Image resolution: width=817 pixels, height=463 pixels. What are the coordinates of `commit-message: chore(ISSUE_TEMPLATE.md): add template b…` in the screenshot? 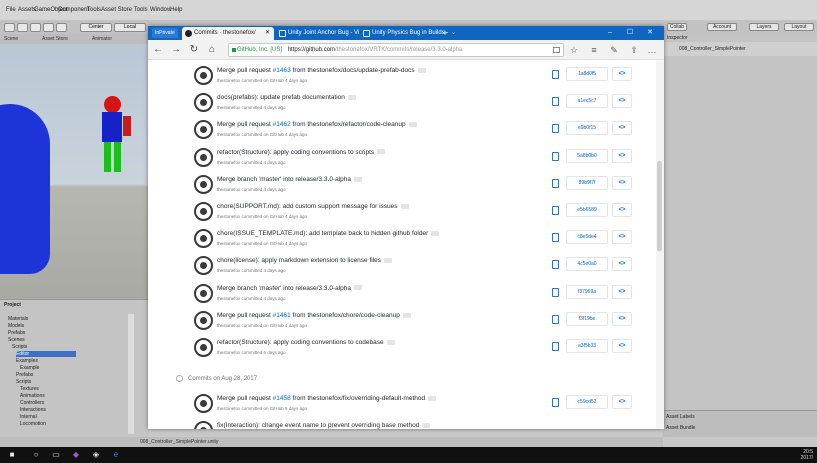 It's located at (328, 233).